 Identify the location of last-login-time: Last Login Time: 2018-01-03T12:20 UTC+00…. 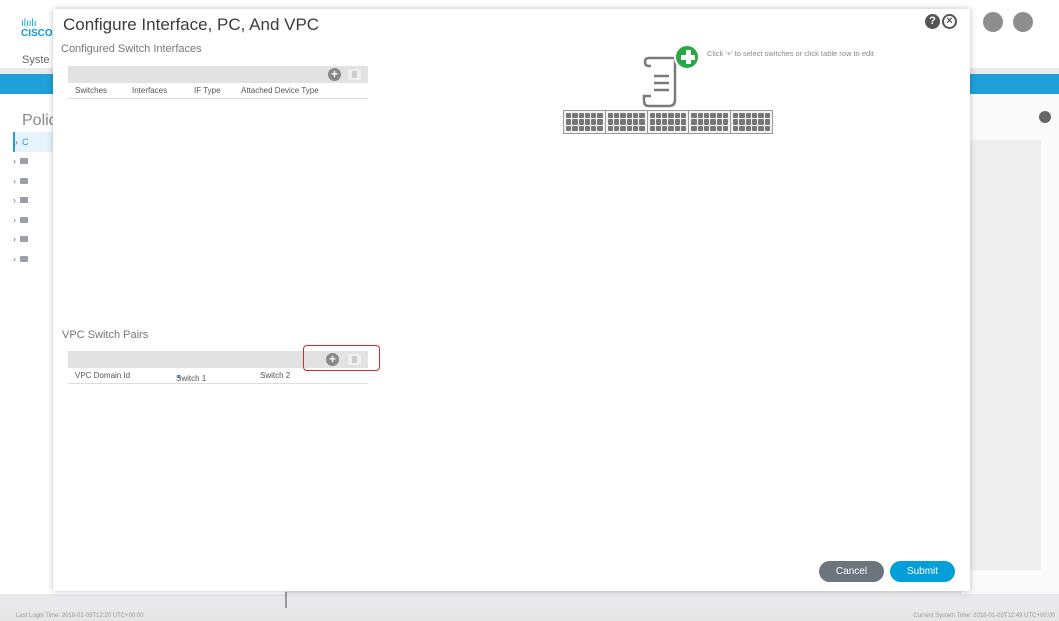
(80, 616).